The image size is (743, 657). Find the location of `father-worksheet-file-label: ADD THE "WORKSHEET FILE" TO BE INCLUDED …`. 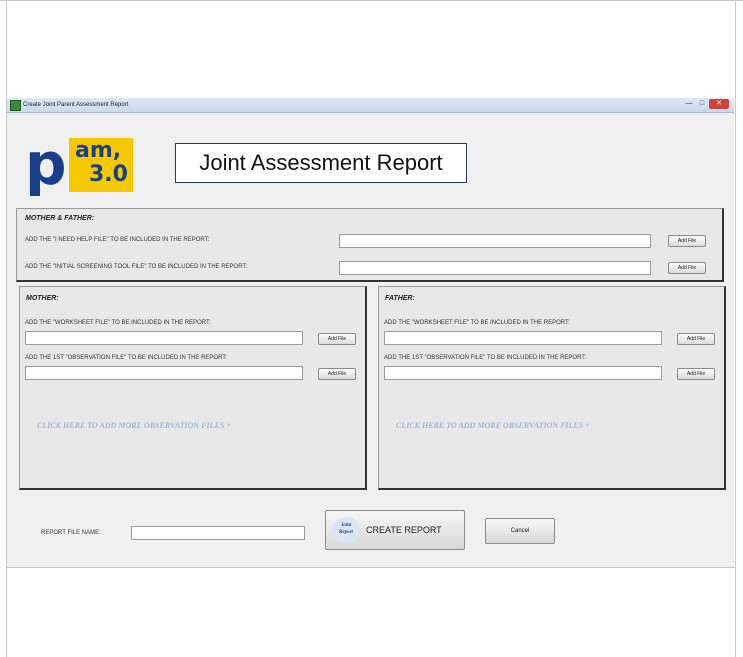

father-worksheet-file-label: ADD THE "WORKSHEET FILE" TO BE INCLUDED … is located at coordinates (477, 323).